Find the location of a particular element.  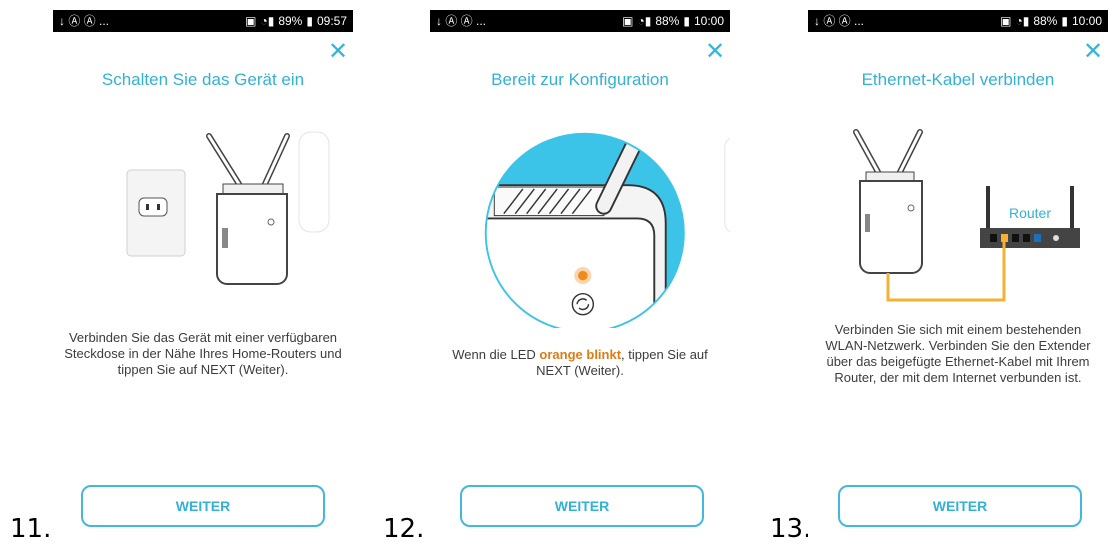

step-number-12: 12. is located at coordinates (404, 529).